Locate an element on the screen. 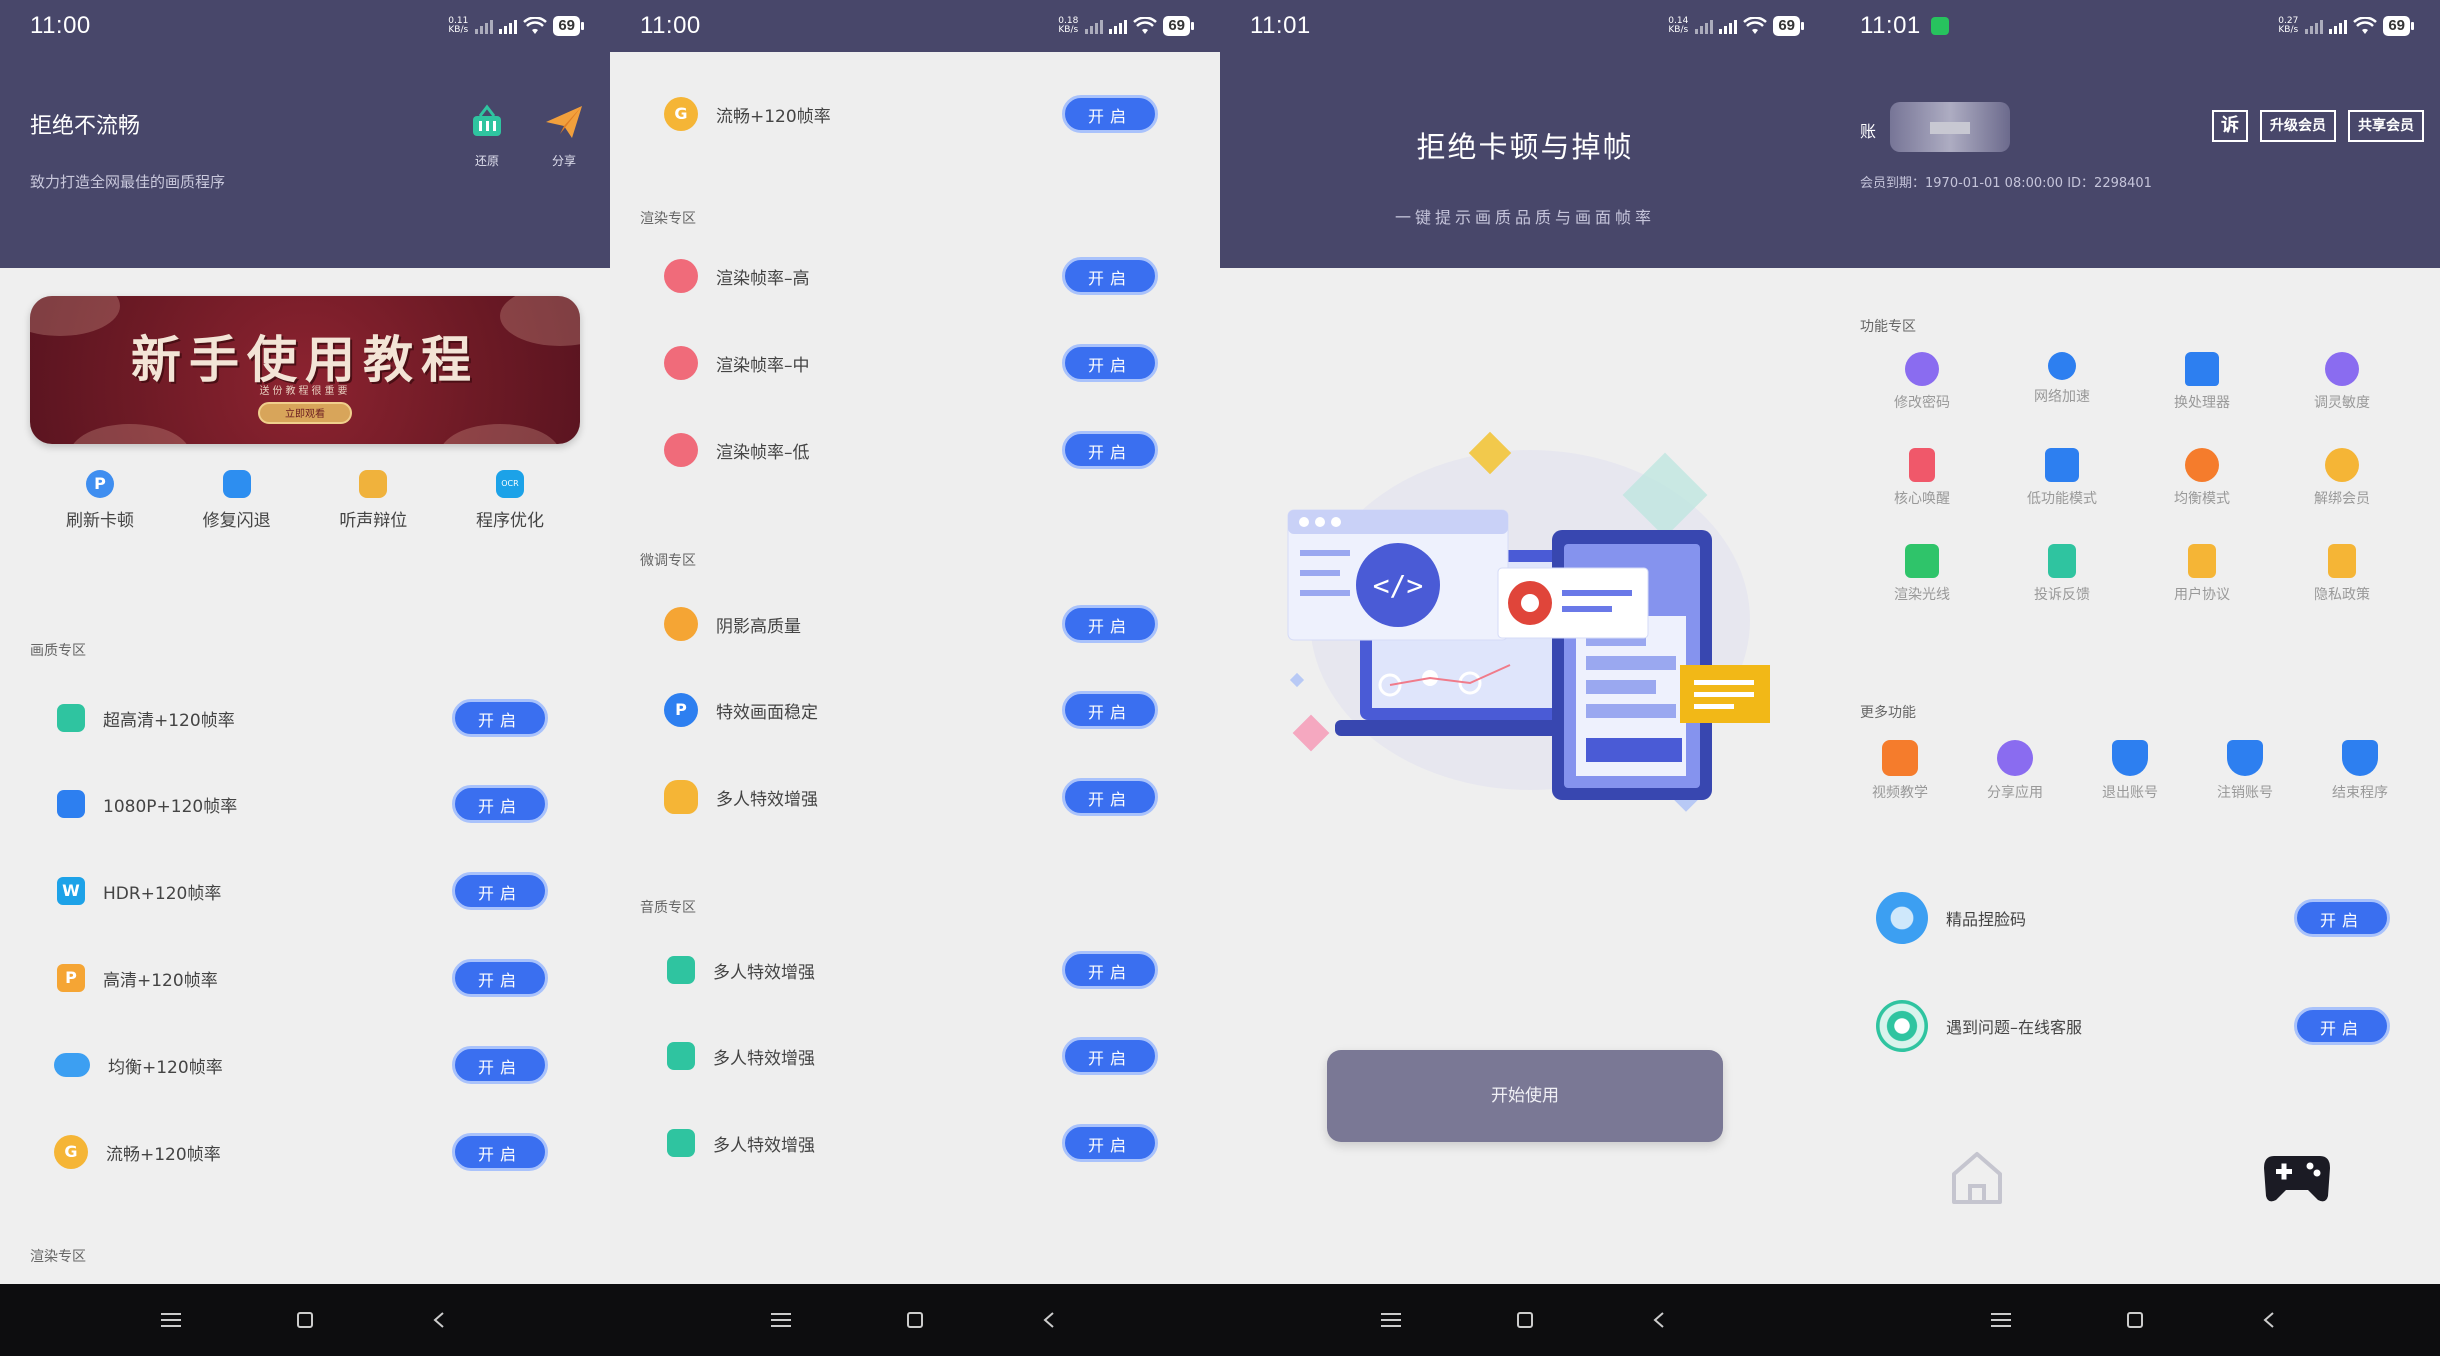 The height and width of the screenshot is (1356, 2440). feature-unbind-member: 解绑会员 is located at coordinates (2342, 478).